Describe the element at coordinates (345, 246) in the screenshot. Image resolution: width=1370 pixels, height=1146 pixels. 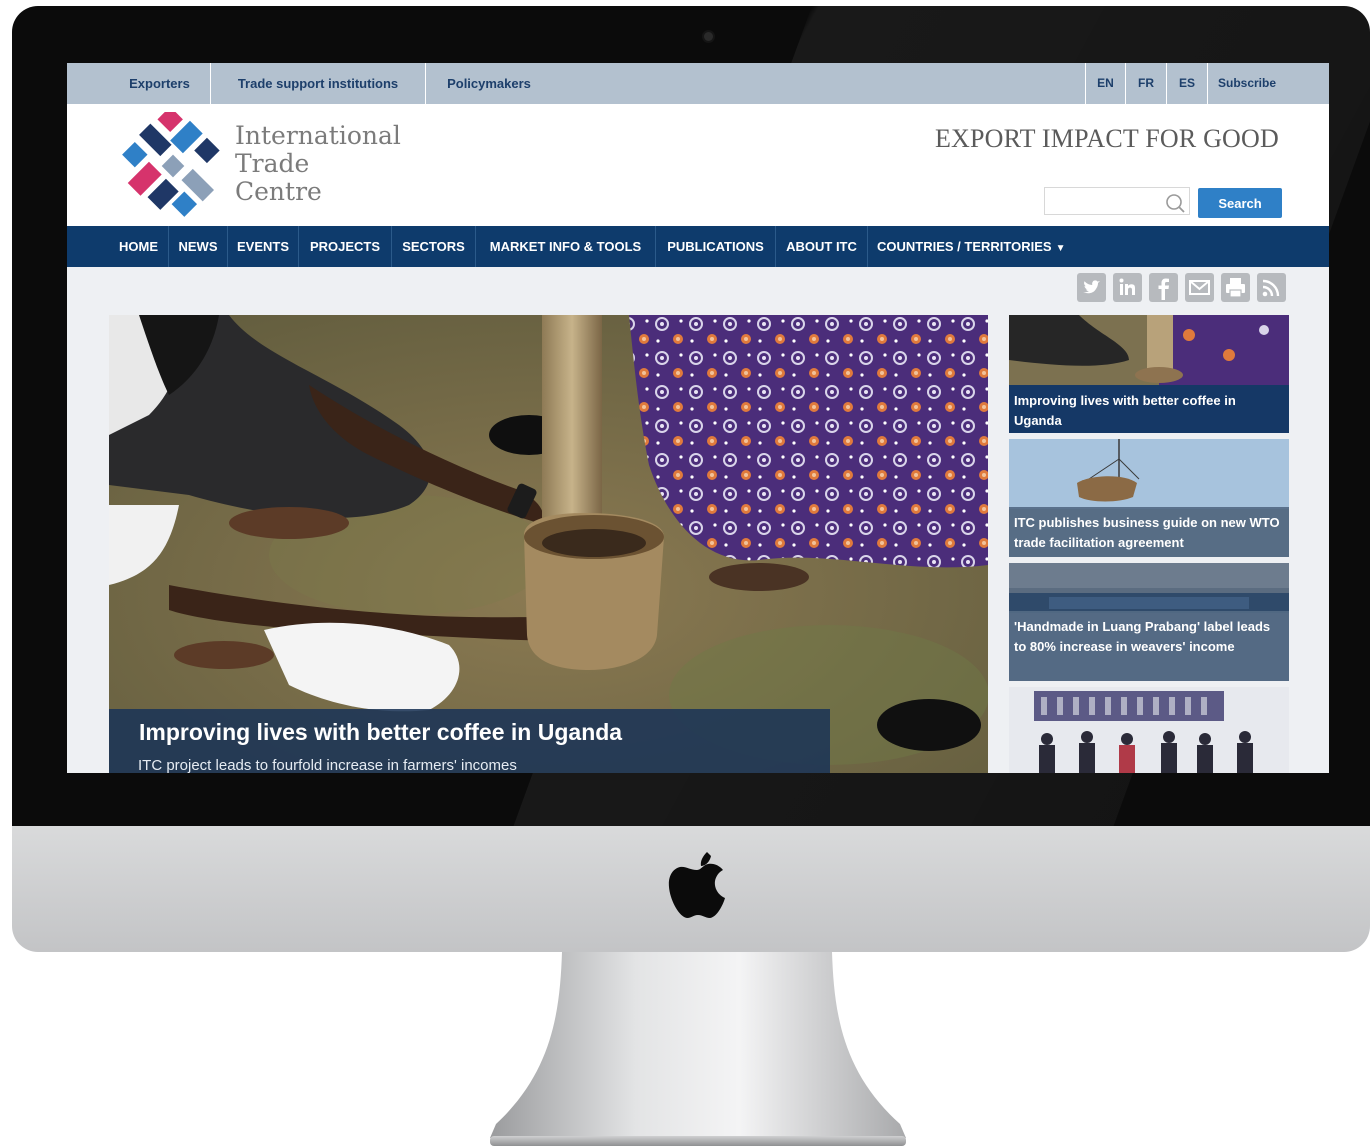
I see `nav-projects: PROJECTS` at that location.